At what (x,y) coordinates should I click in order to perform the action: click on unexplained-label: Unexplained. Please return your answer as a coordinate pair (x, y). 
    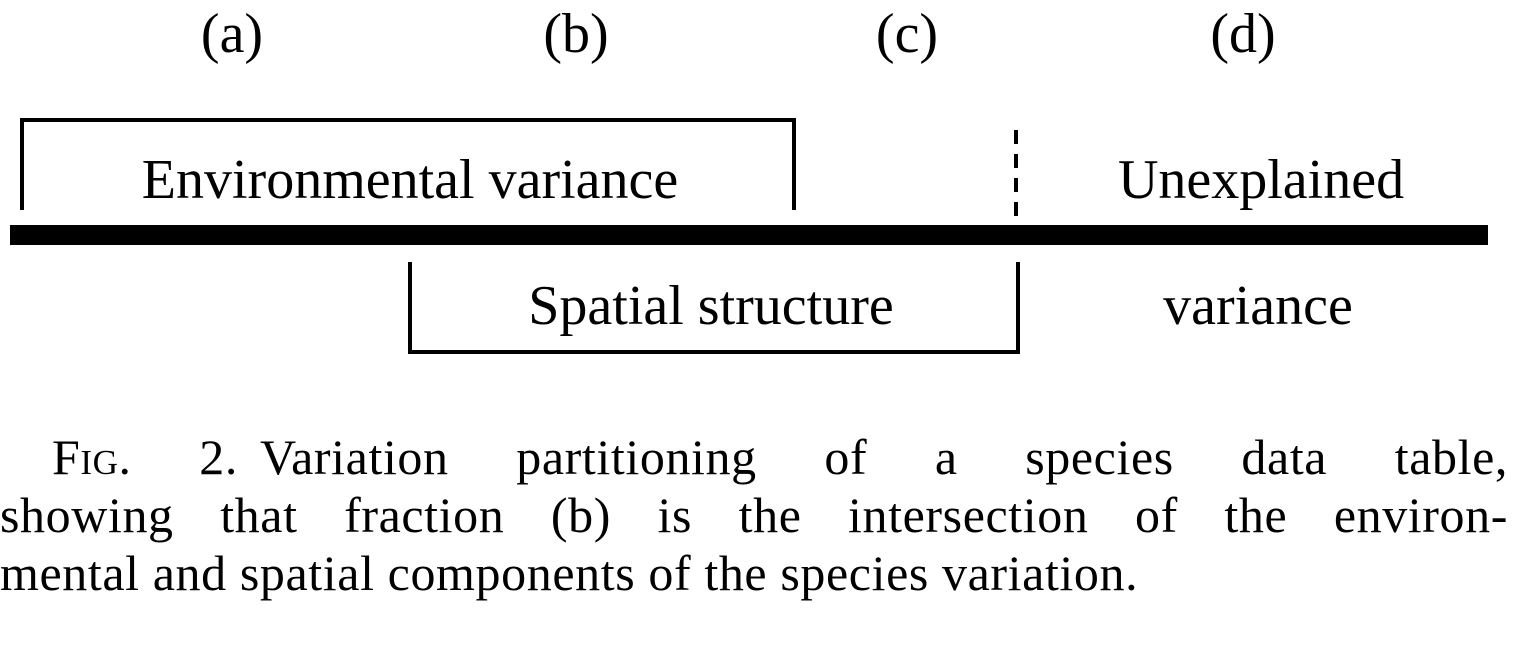
    Looking at the image, I should click on (1261, 180).